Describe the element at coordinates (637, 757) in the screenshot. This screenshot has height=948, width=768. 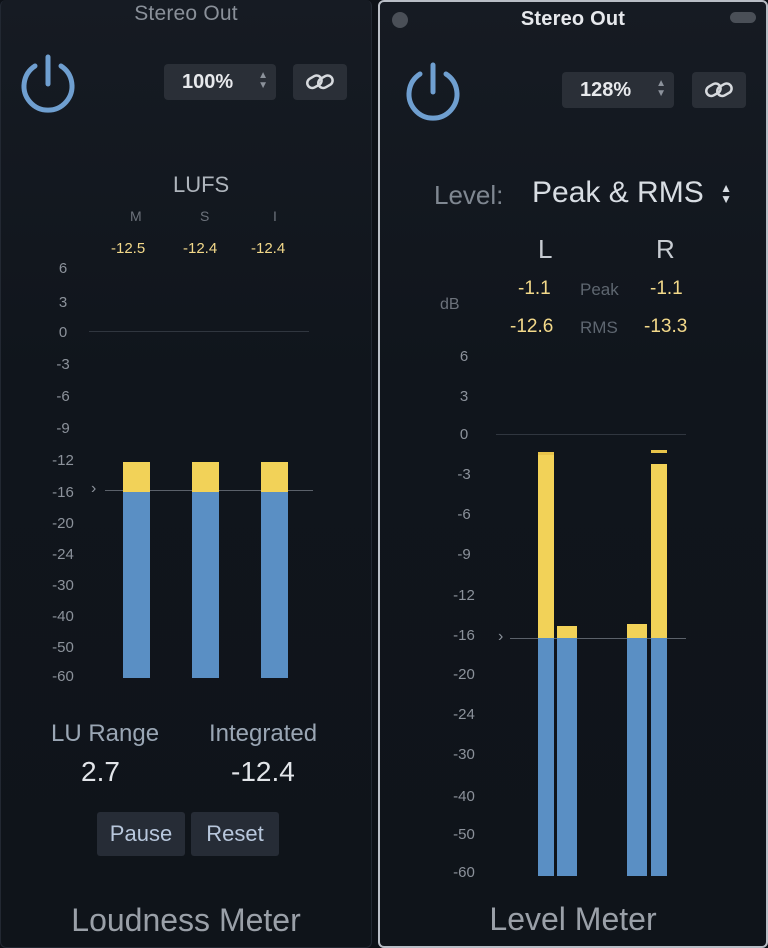
I see `meter-bar-right-rms-body` at that location.